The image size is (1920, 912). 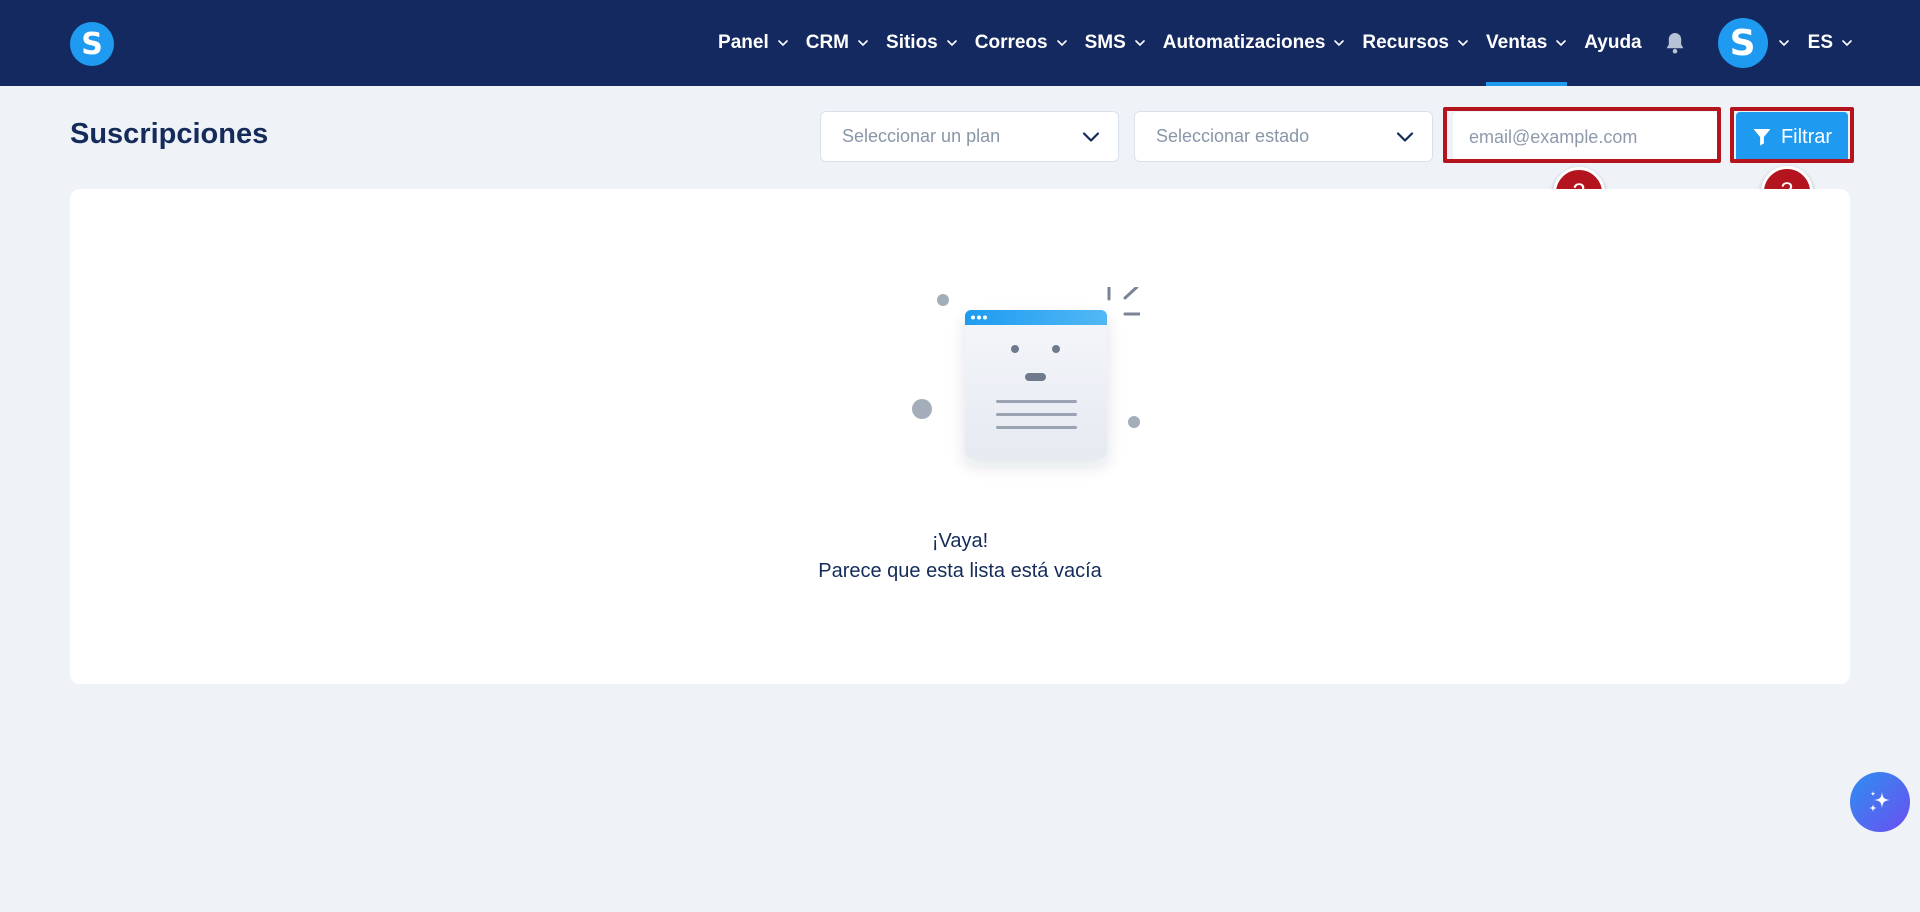 I want to click on nav-item-label: Automatizaciones, so click(x=1244, y=42).